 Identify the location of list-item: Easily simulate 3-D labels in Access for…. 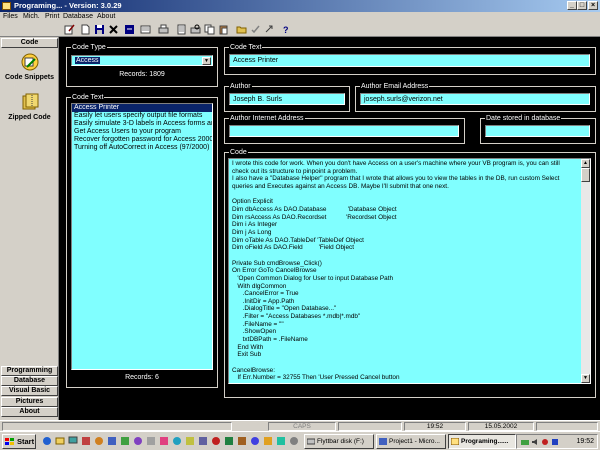
(142, 124).